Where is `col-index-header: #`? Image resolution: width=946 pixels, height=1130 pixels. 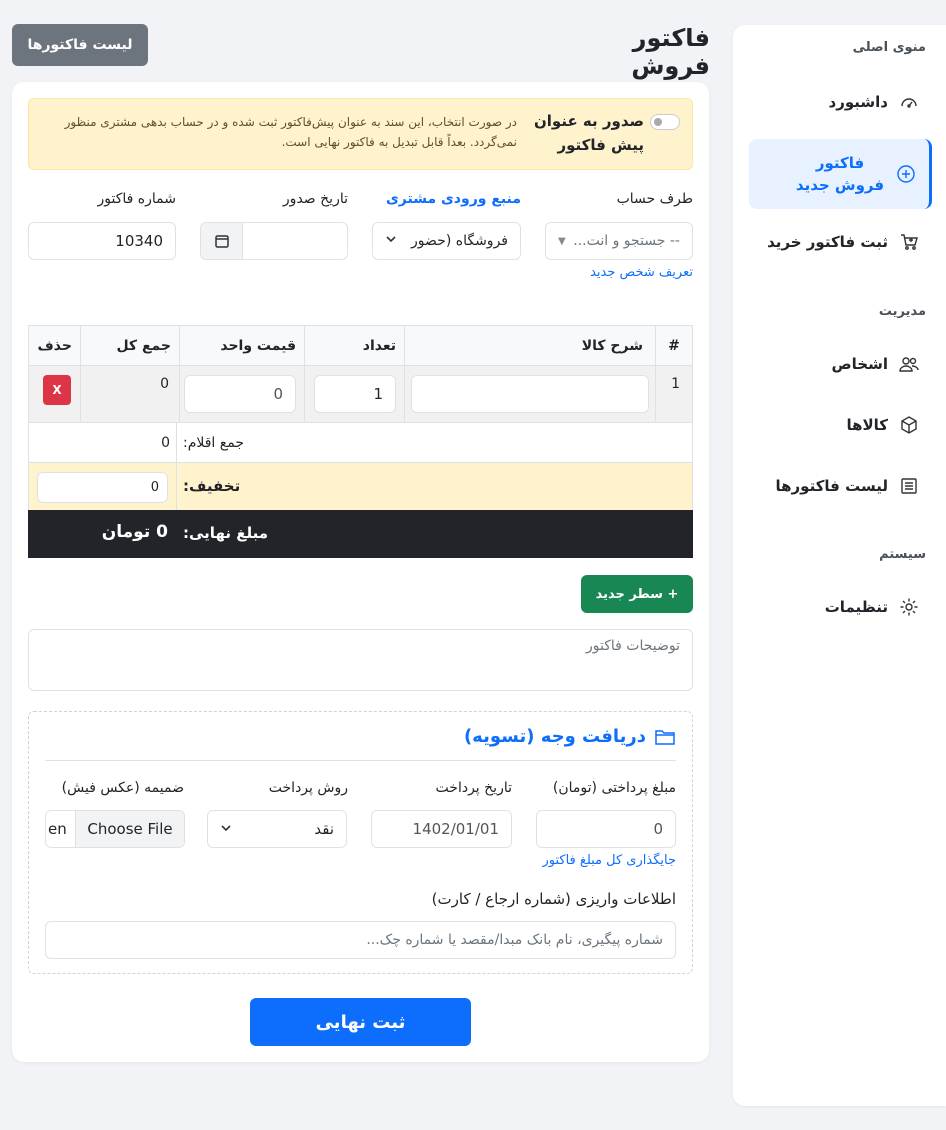
col-index-header: # is located at coordinates (674, 345).